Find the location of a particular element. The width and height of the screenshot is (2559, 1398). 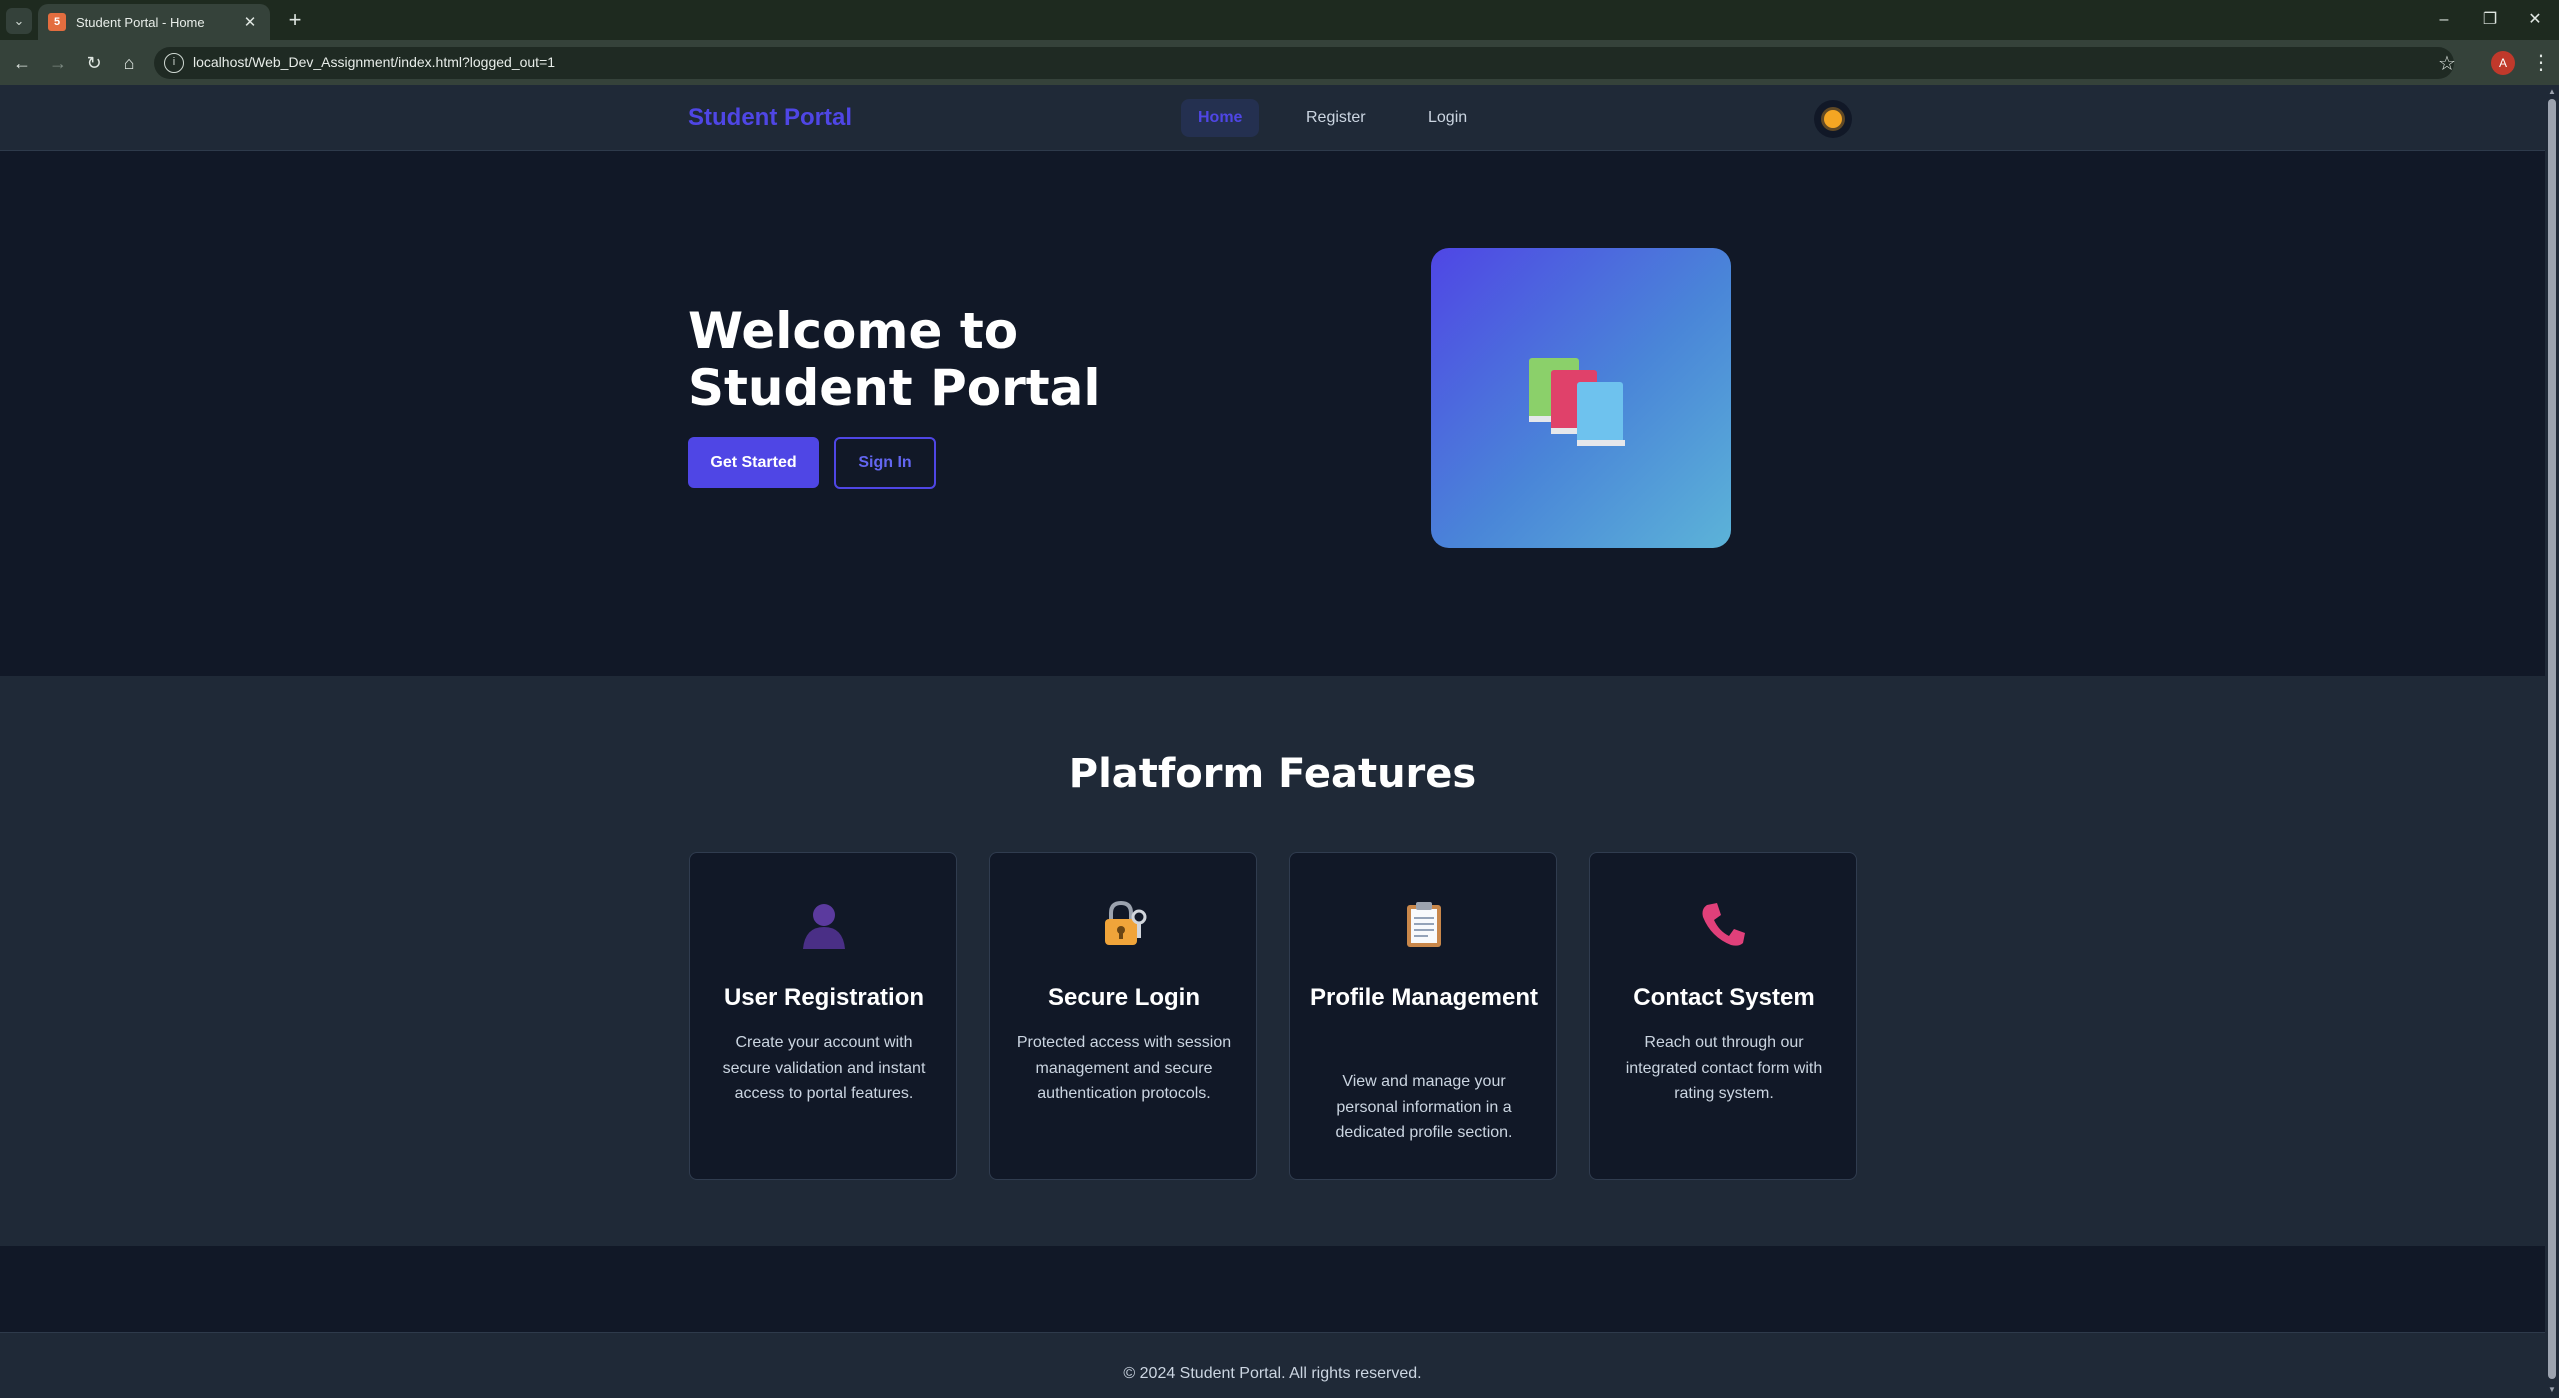

feature-title: Profile Management is located at coordinates (1424, 997).